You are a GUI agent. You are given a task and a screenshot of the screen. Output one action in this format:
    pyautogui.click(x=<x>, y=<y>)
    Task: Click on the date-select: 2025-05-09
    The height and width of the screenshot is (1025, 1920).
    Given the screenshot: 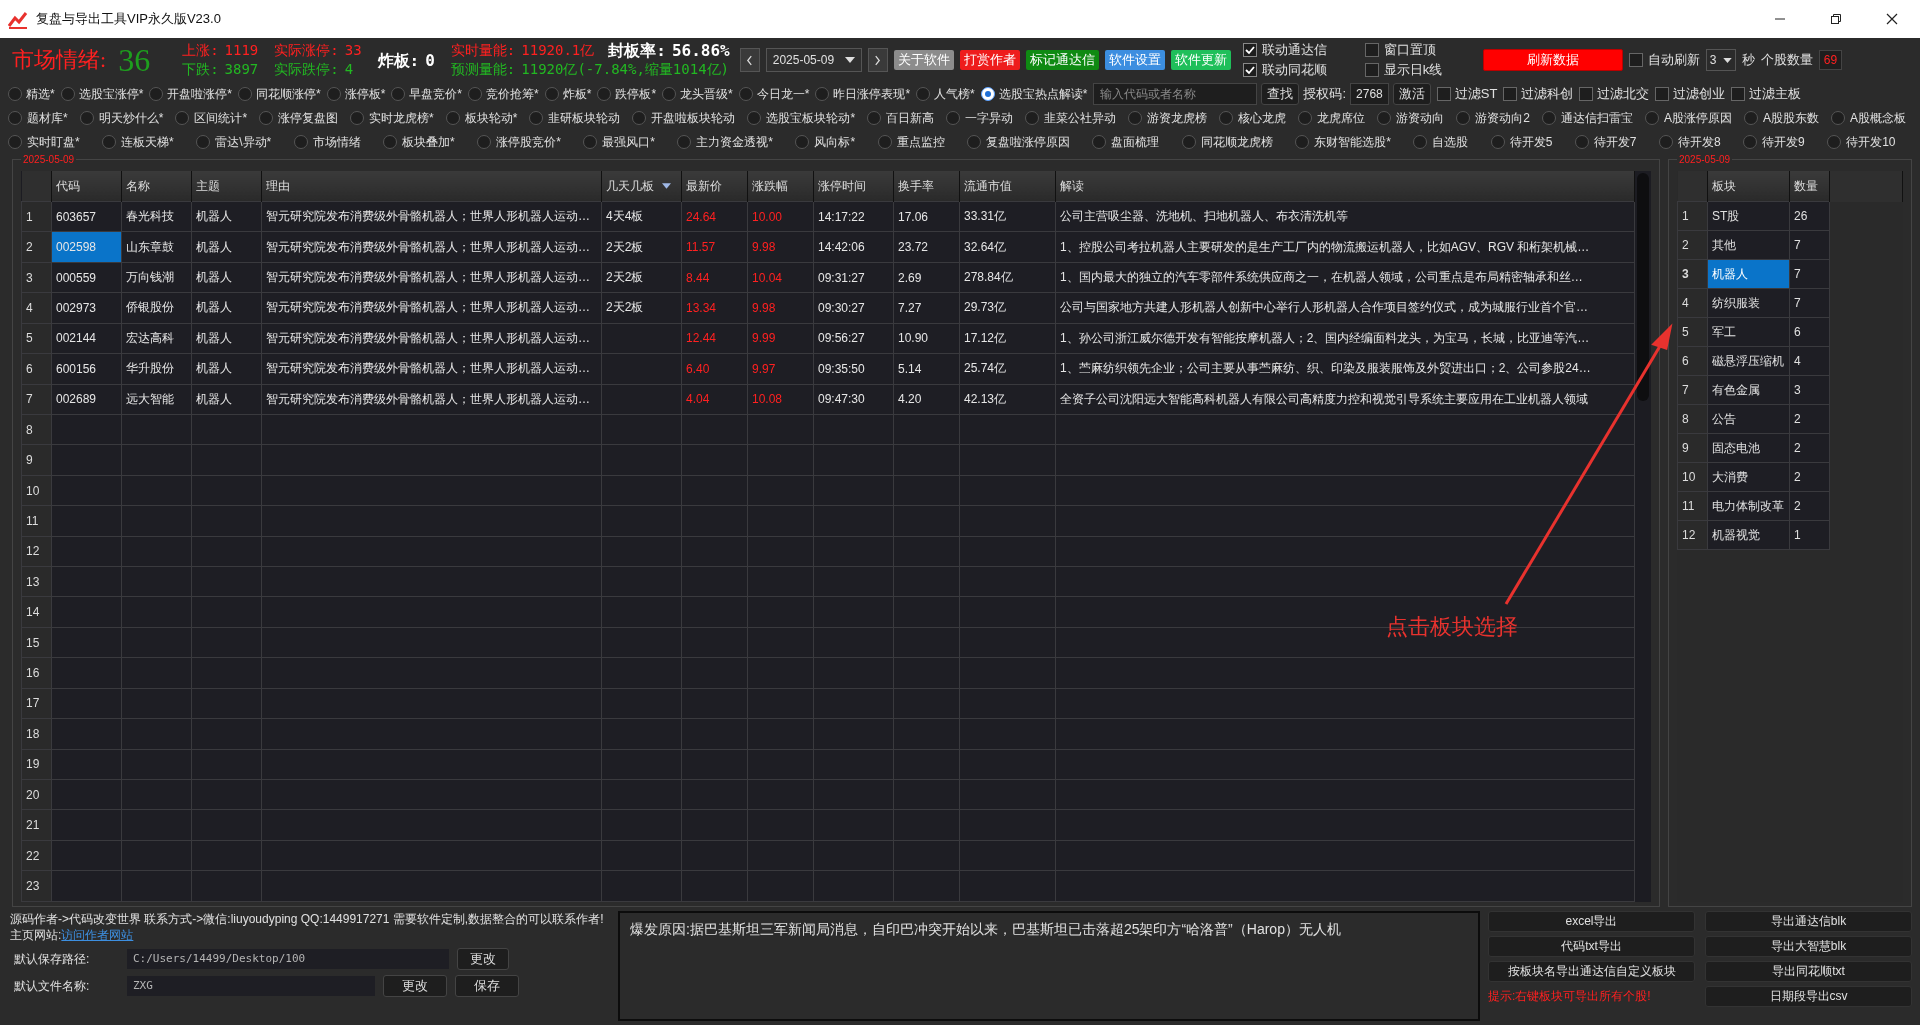 What is the action you would take?
    pyautogui.click(x=813, y=60)
    